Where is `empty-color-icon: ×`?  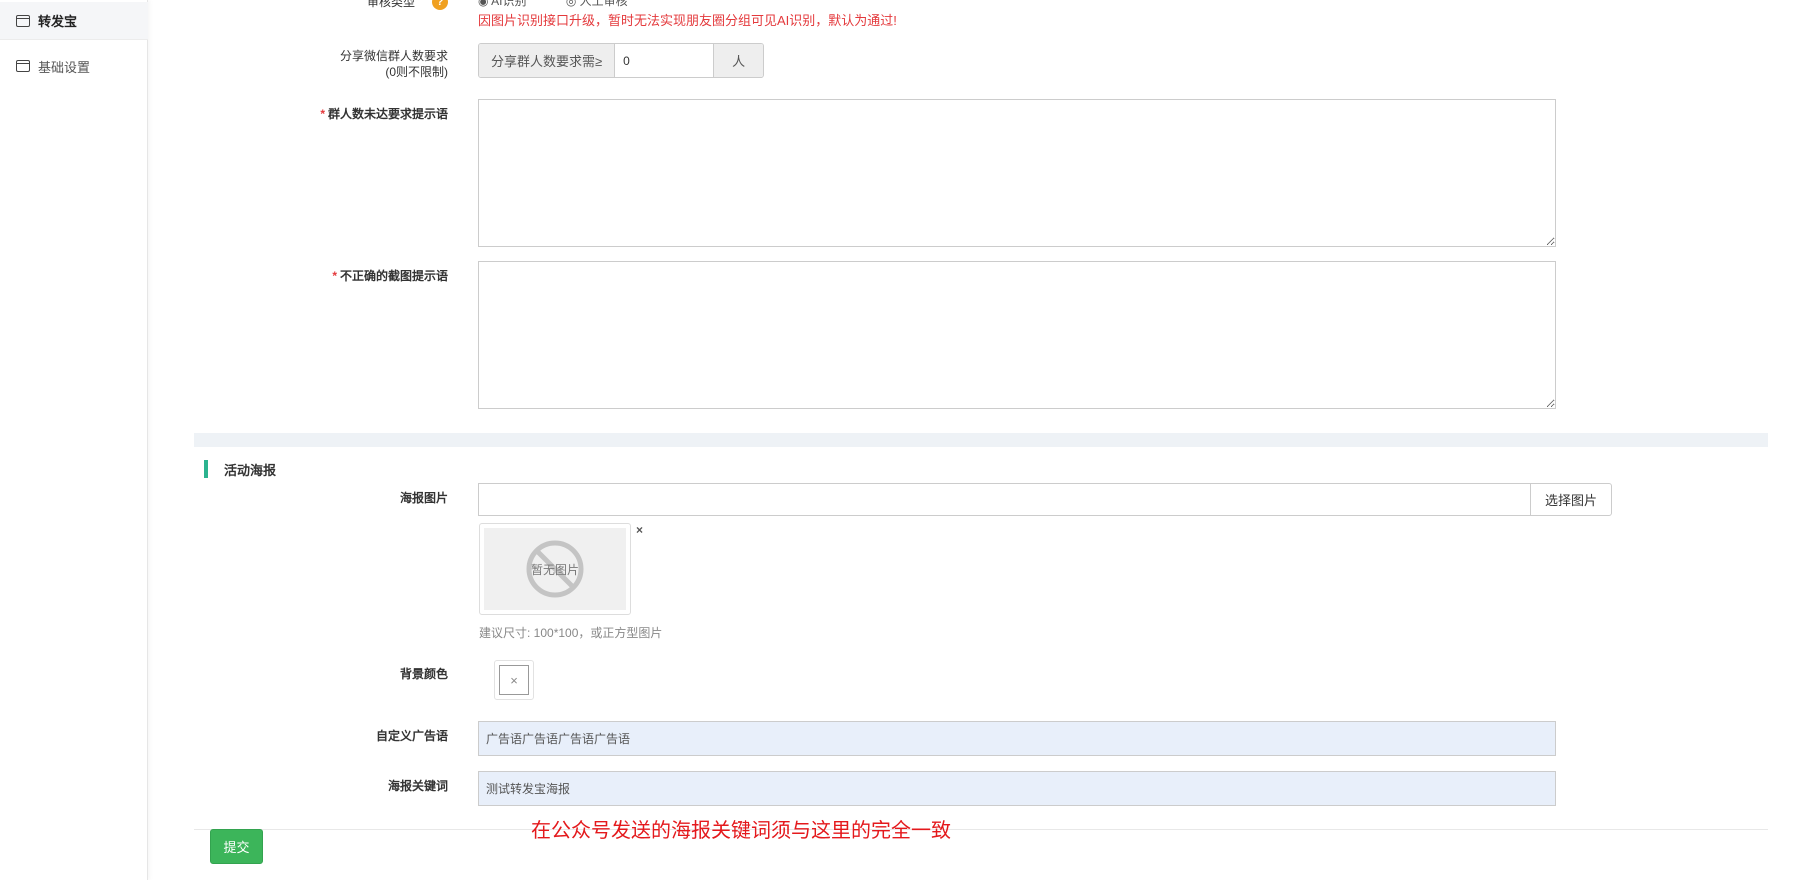 empty-color-icon: × is located at coordinates (514, 680).